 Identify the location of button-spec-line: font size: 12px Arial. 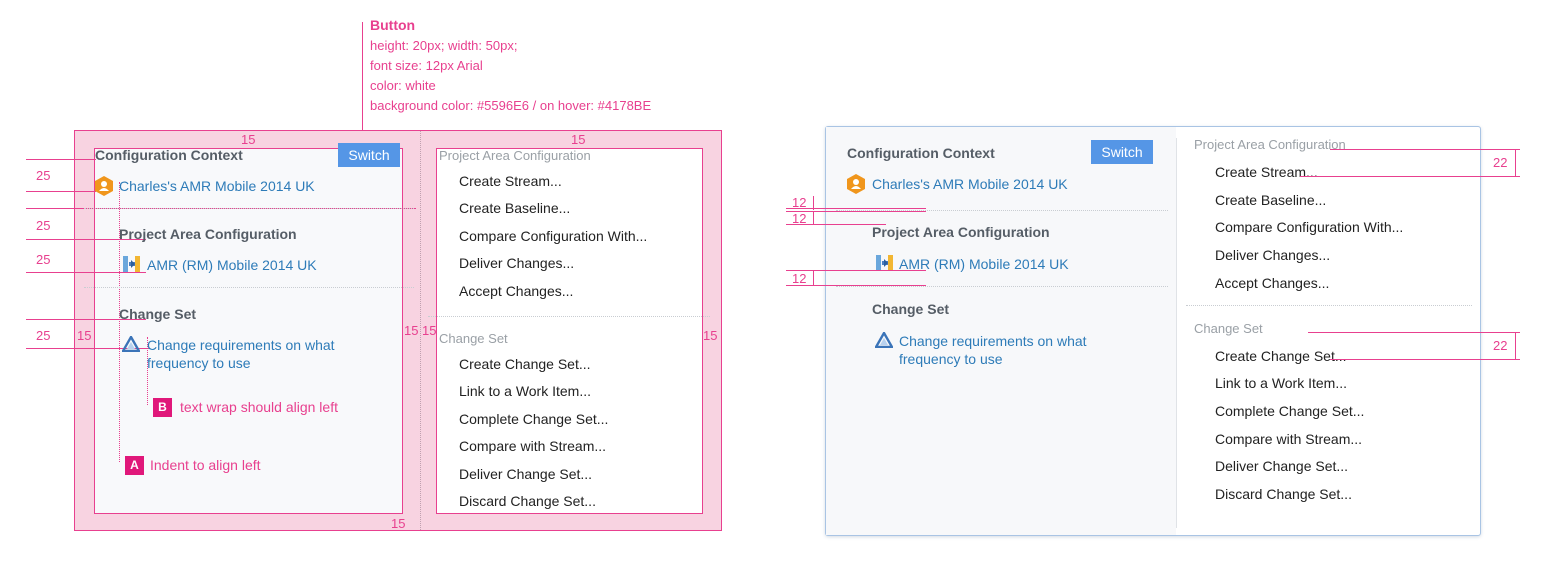
(426, 65).